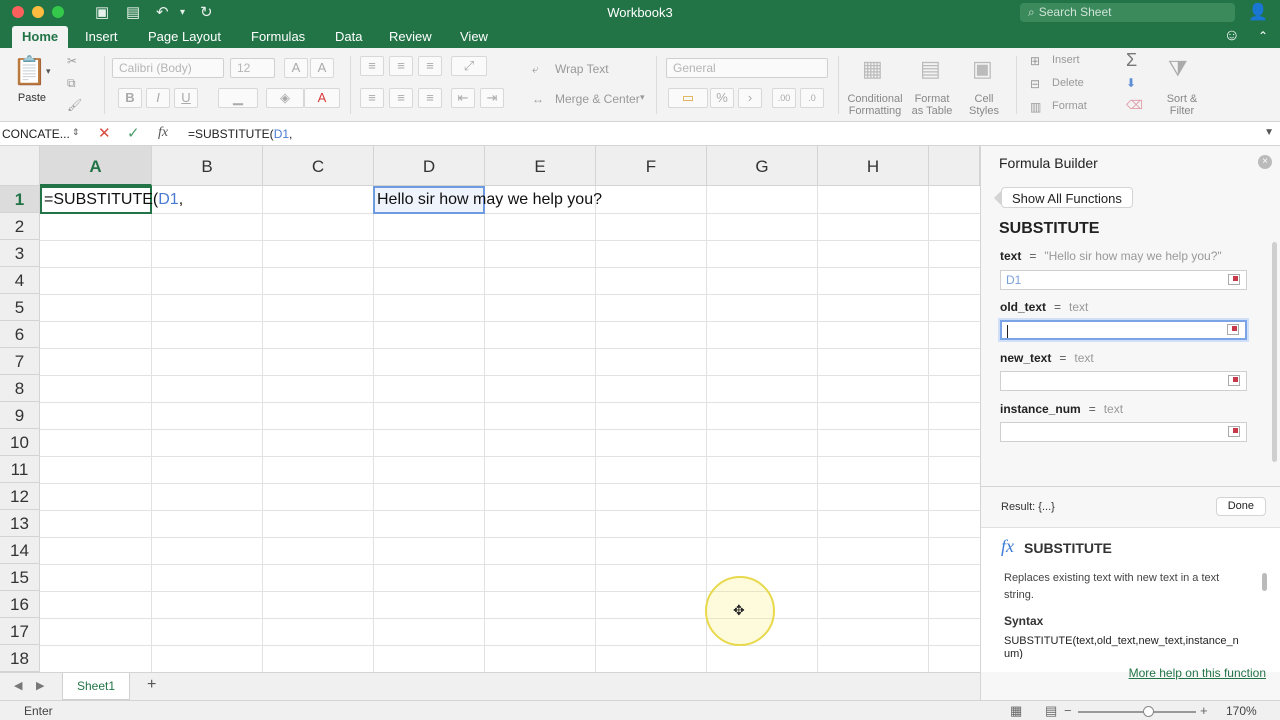  I want to click on normal-view-icon: ▦, so click(1016, 711).